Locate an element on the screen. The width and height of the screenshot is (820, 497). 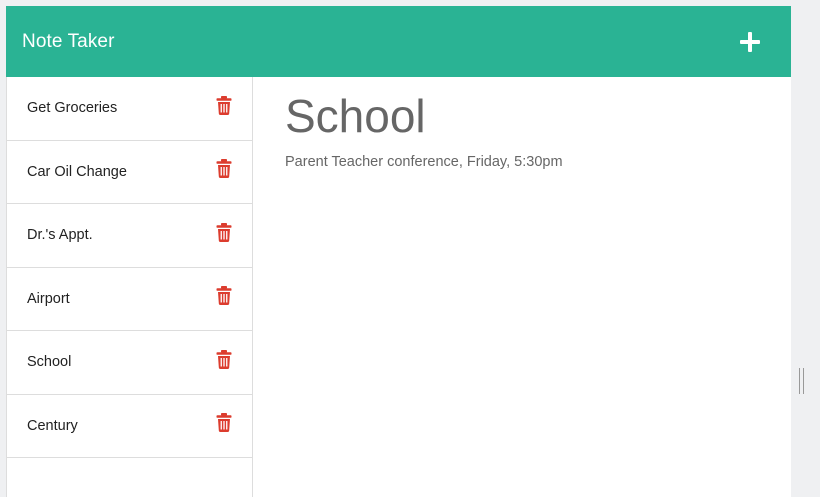
app-title: Note Taker is located at coordinates (68, 42).